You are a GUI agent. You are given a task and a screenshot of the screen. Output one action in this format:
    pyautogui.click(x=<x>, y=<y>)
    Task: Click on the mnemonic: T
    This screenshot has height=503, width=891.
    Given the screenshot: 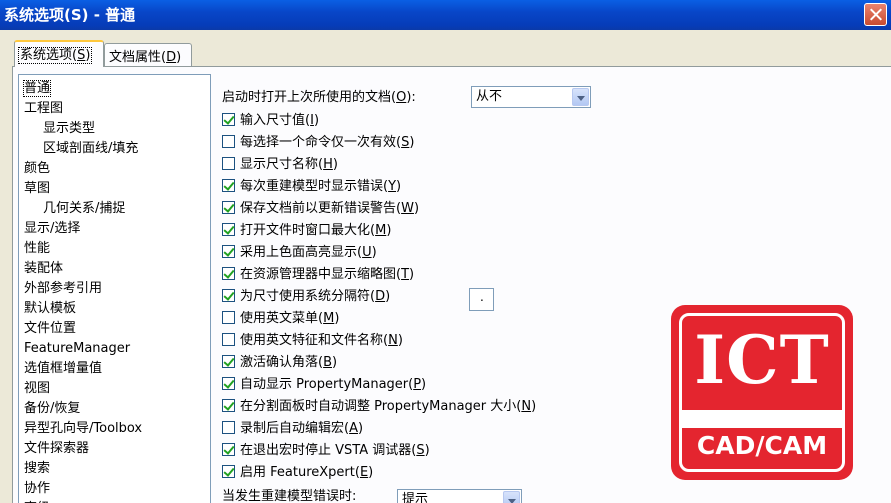 What is the action you would take?
    pyautogui.click(x=405, y=274)
    